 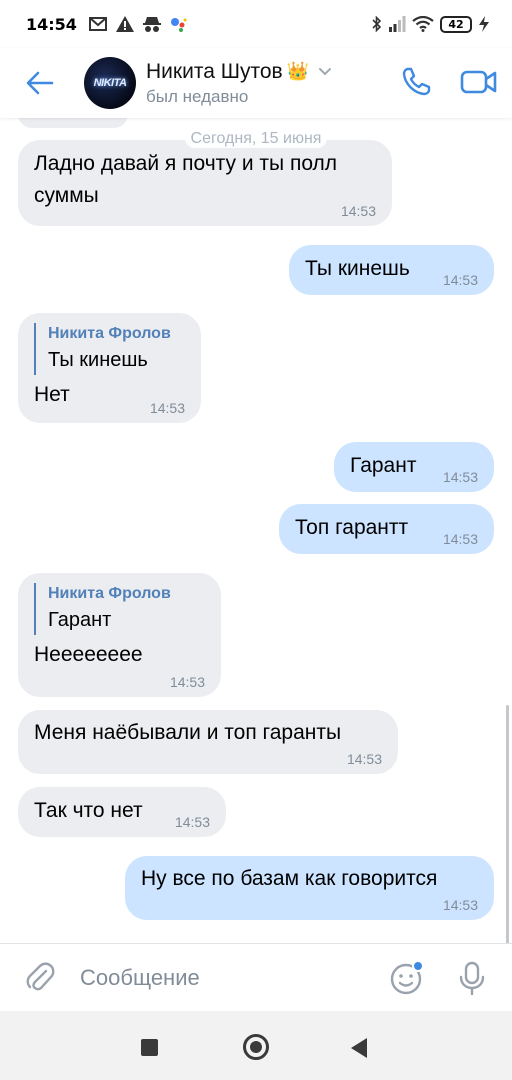 What do you see at coordinates (124, 24) in the screenshot?
I see `warning-icon` at bounding box center [124, 24].